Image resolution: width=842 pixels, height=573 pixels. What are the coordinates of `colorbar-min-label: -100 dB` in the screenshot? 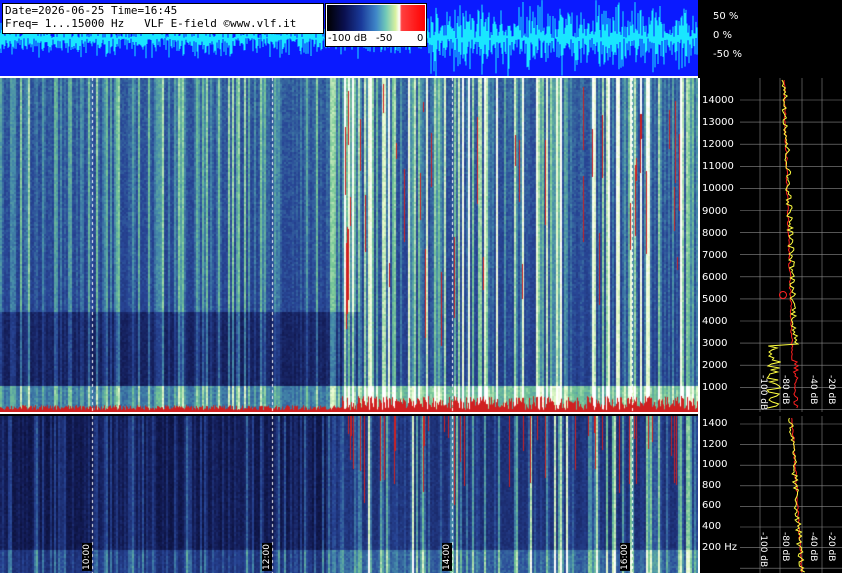 It's located at (348, 38).